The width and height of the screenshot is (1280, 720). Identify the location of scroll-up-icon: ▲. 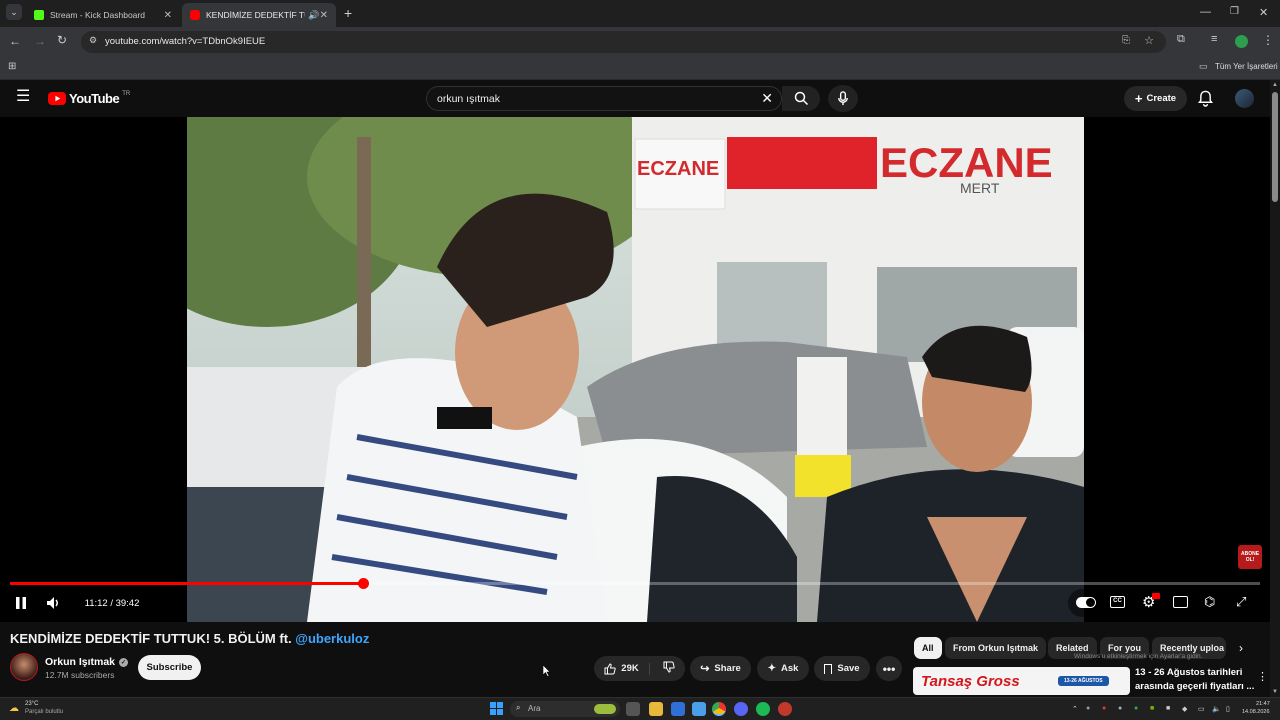
(1275, 85).